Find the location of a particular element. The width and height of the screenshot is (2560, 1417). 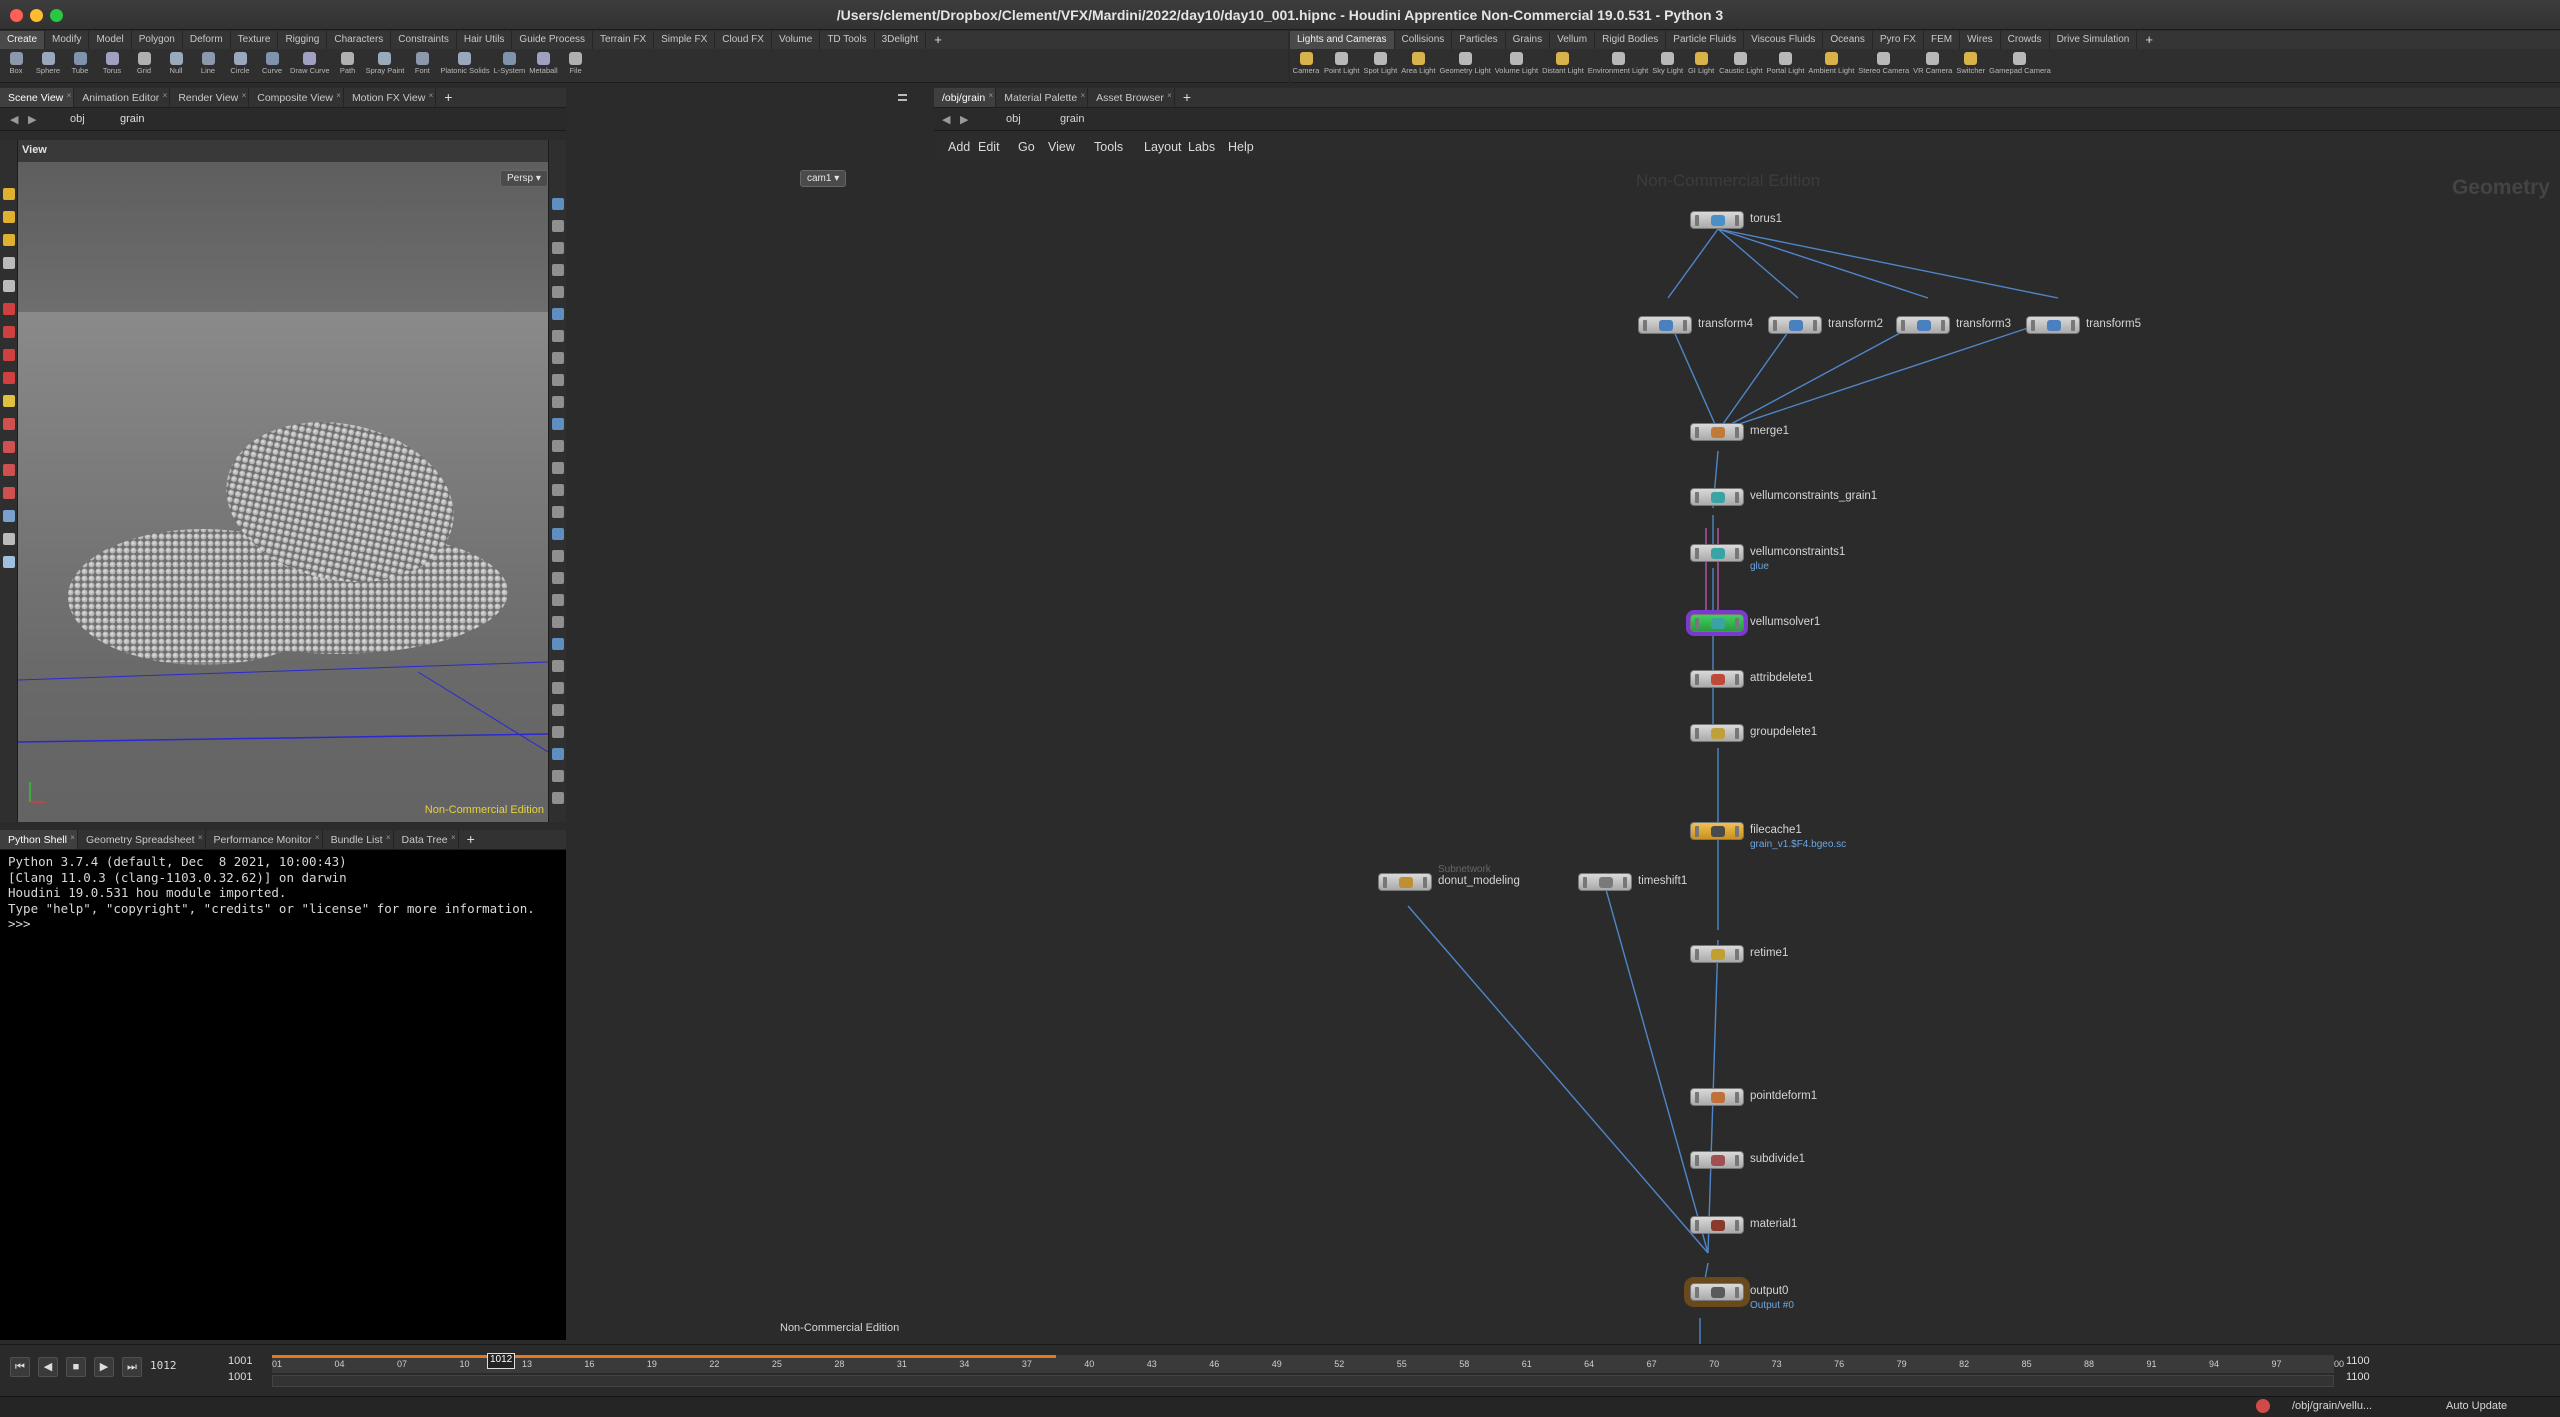

range-end-field: 1100 is located at coordinates (2358, 1377).